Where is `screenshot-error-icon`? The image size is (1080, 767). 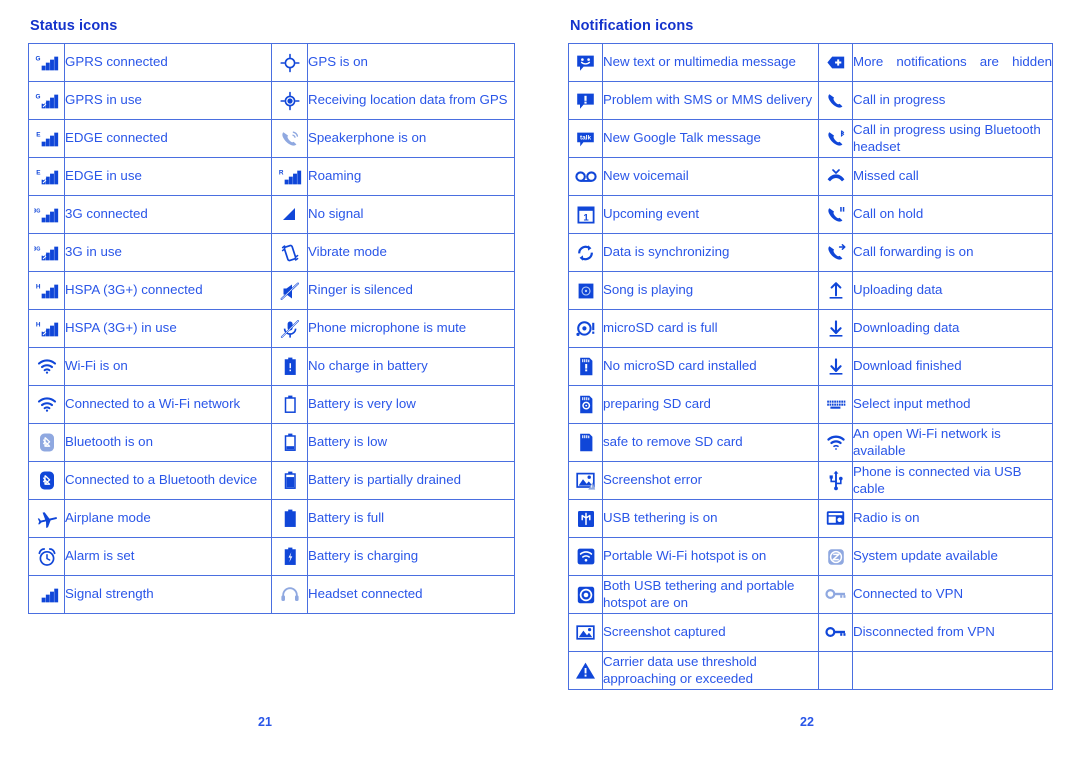 screenshot-error-icon is located at coordinates (585, 480).